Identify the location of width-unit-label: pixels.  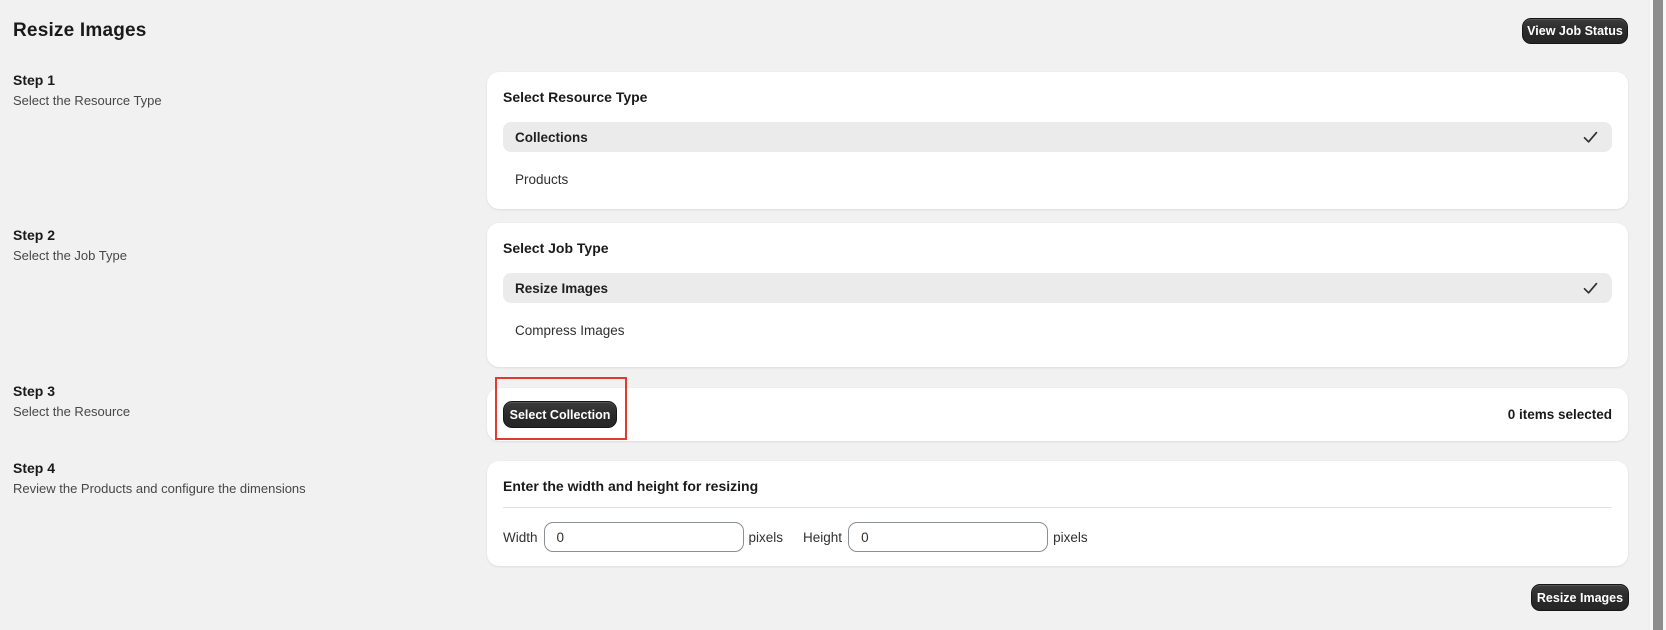
(766, 537).